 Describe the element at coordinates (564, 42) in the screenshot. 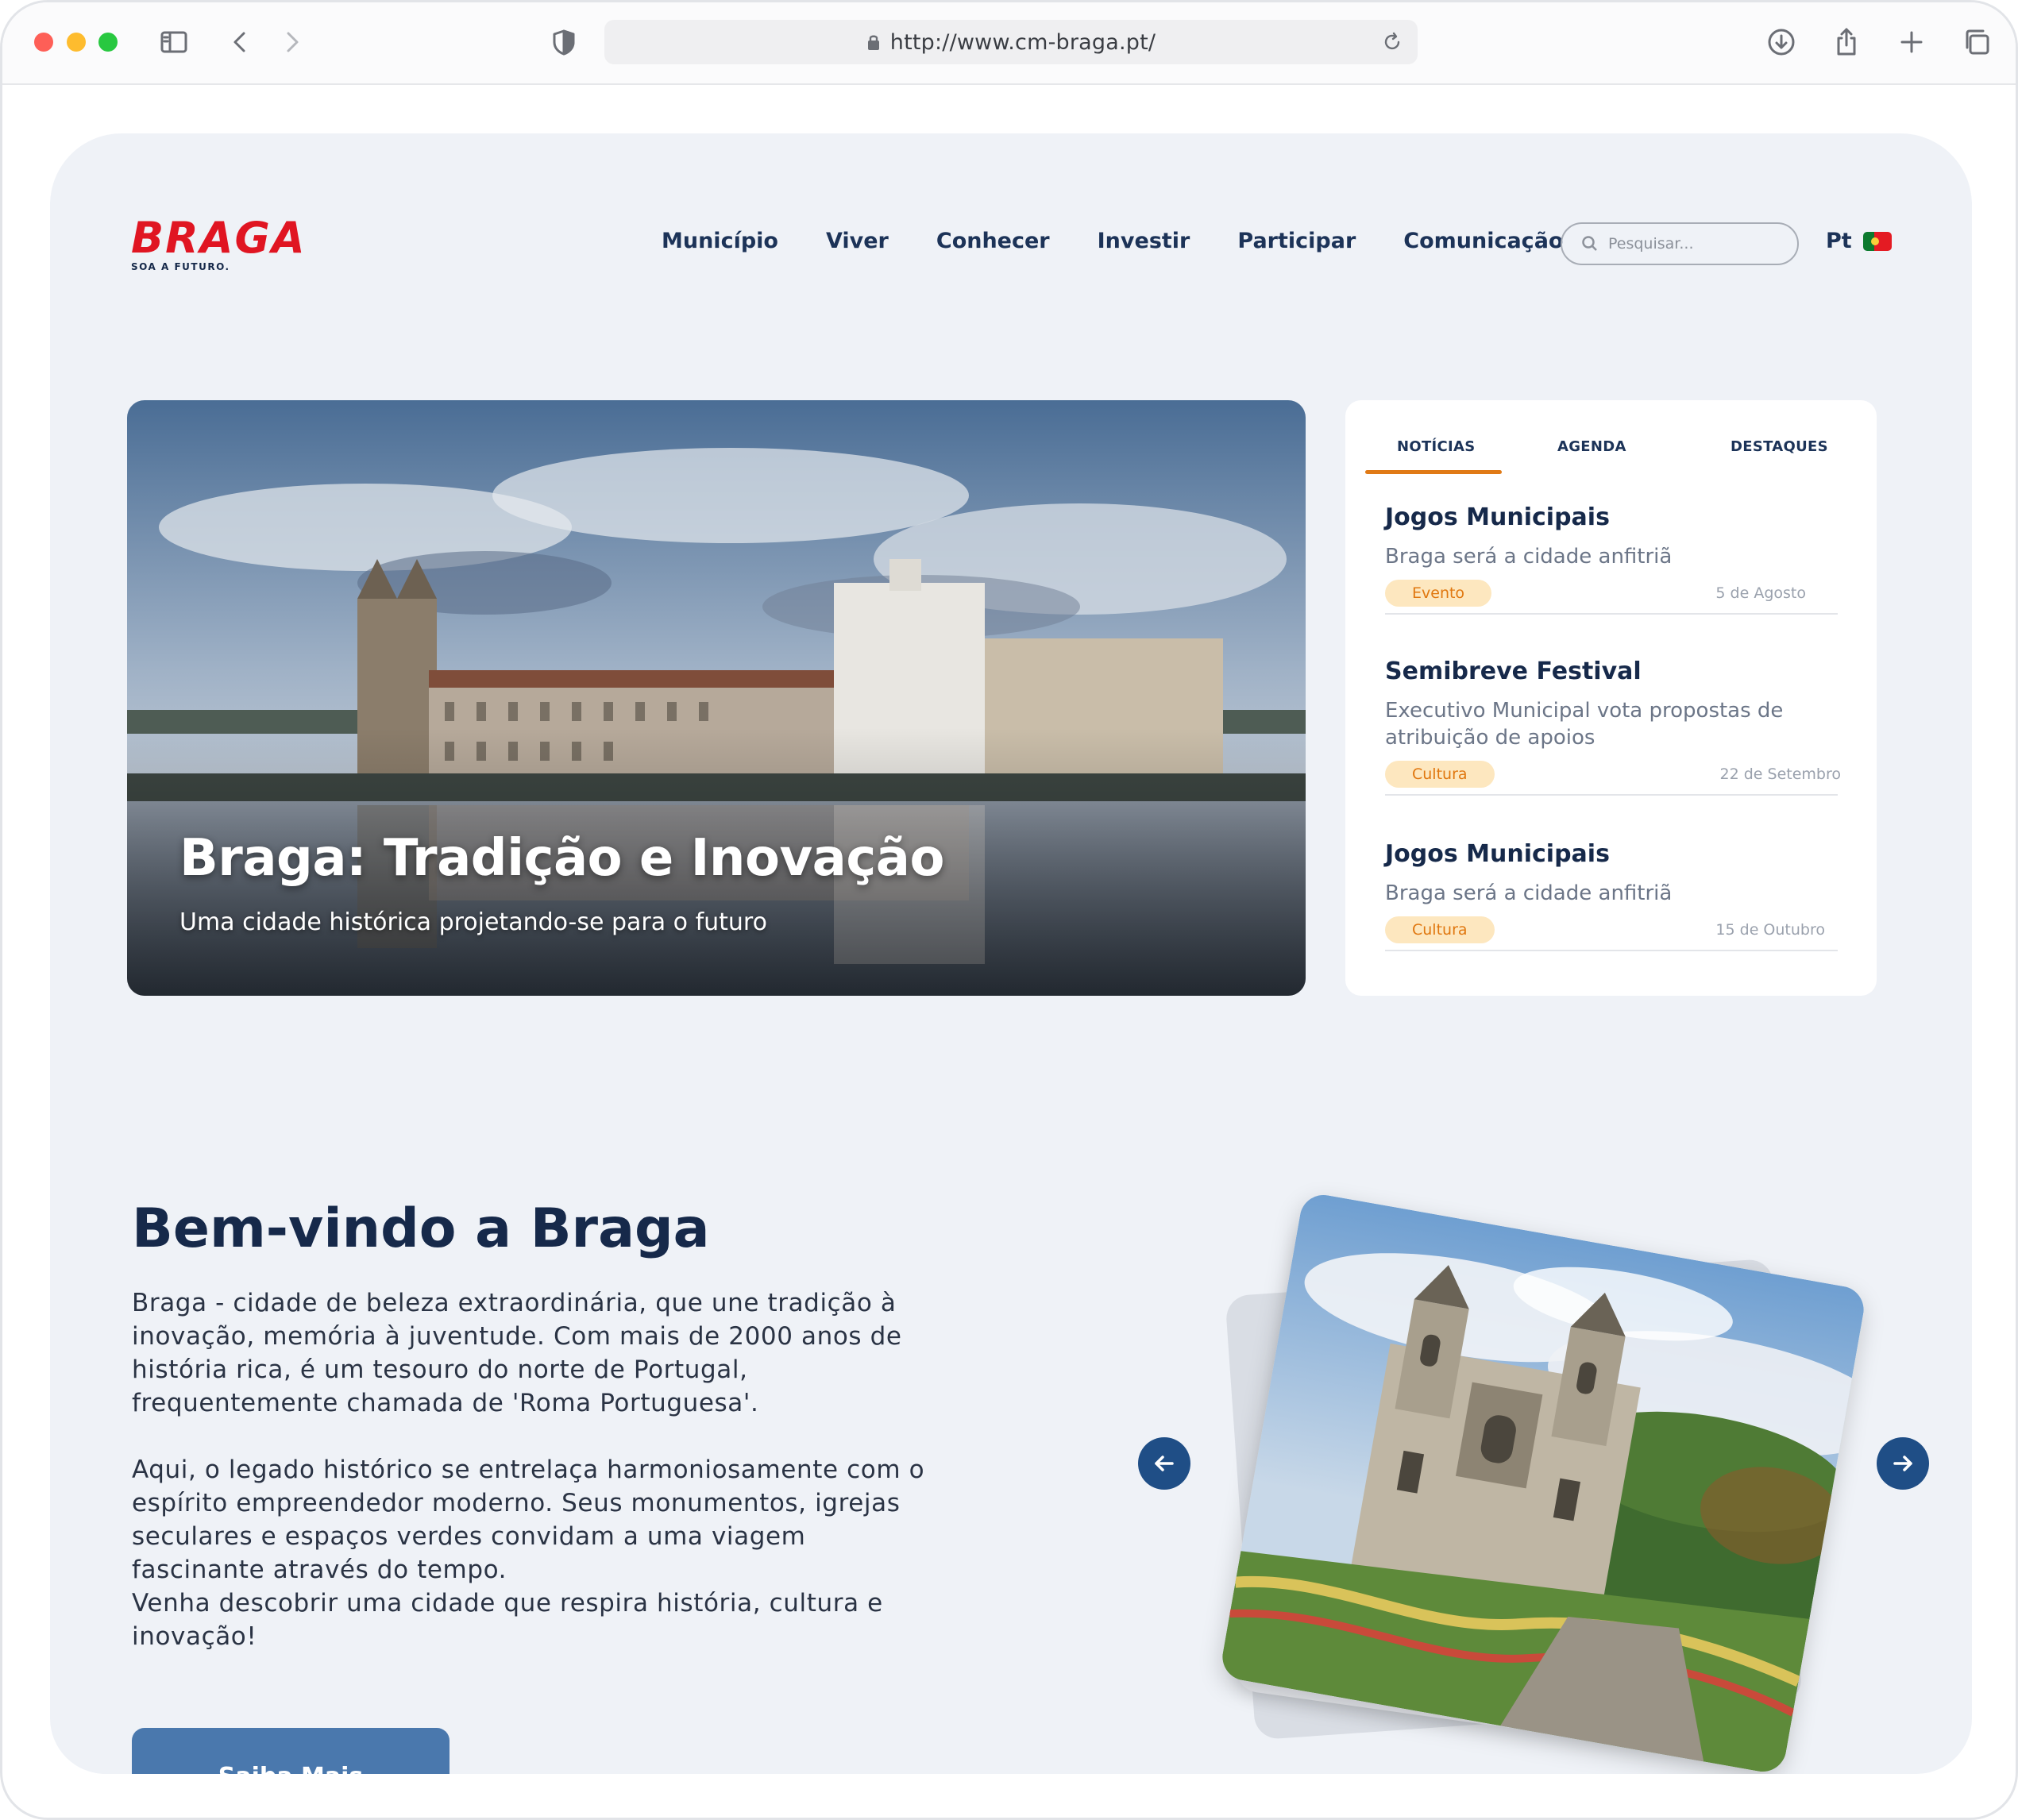

I see `shield-icon` at that location.